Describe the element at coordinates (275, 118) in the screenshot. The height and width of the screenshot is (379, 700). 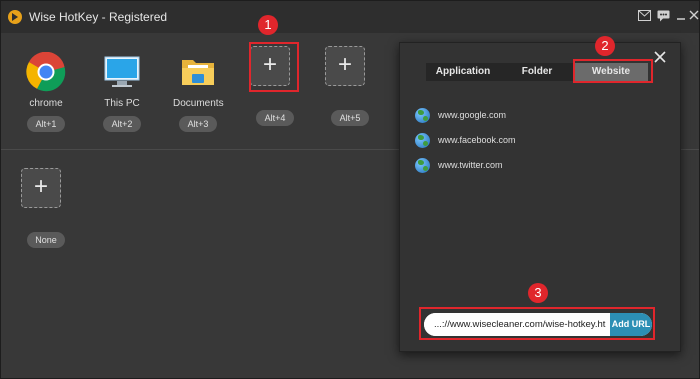
I see `hotkey-badge: Alt+4` at that location.